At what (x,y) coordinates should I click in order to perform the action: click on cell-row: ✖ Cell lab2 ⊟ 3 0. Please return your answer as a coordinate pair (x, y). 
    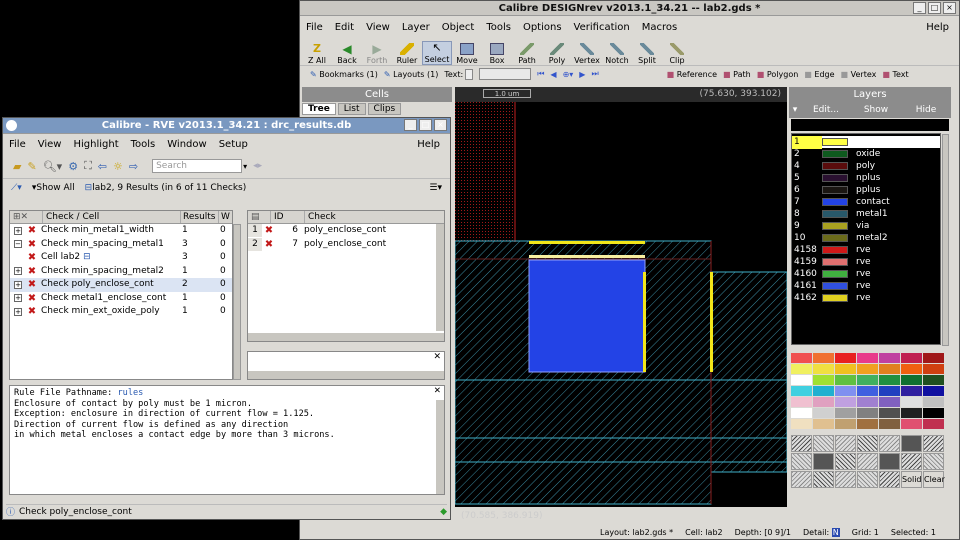
    Looking at the image, I should click on (121, 258).